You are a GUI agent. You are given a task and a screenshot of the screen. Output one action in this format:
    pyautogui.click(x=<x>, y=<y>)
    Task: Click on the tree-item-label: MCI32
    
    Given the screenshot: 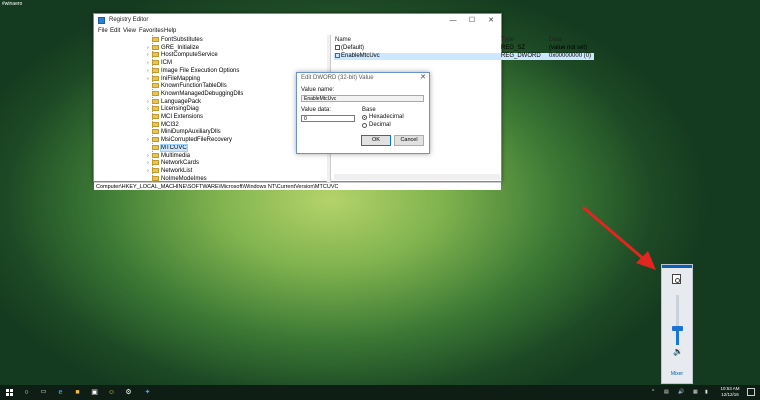 What is the action you would take?
    pyautogui.click(x=170, y=124)
    